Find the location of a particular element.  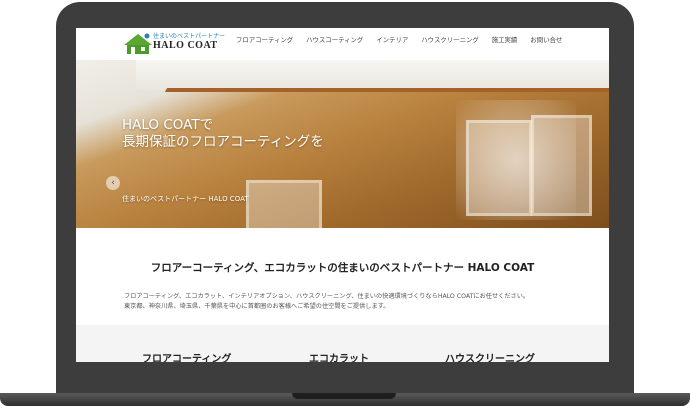

hero-subtitle: 住まいのベストパートナー HALO COAT is located at coordinates (185, 199).